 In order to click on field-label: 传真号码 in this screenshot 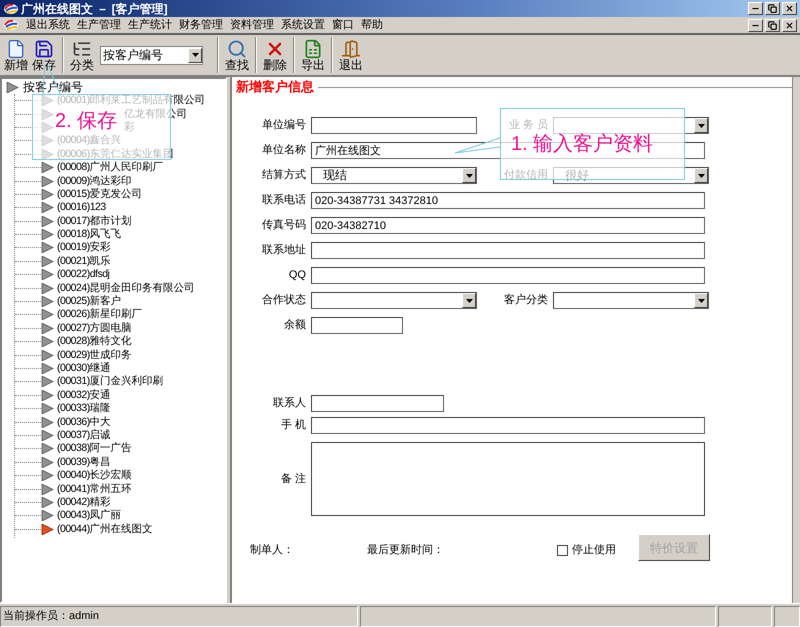, I will do `click(283, 226)`.